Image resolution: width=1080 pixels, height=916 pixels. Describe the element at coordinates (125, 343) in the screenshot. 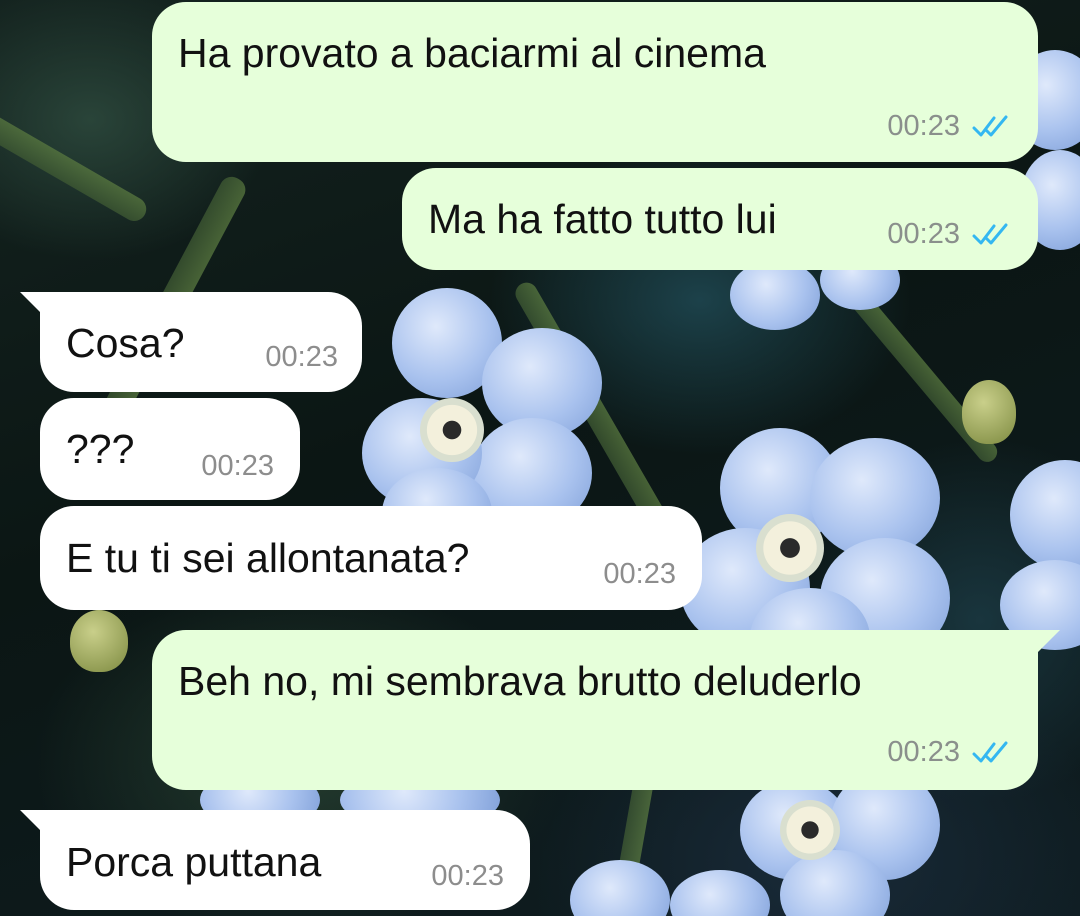

I see `message-text: Cosa?` at that location.